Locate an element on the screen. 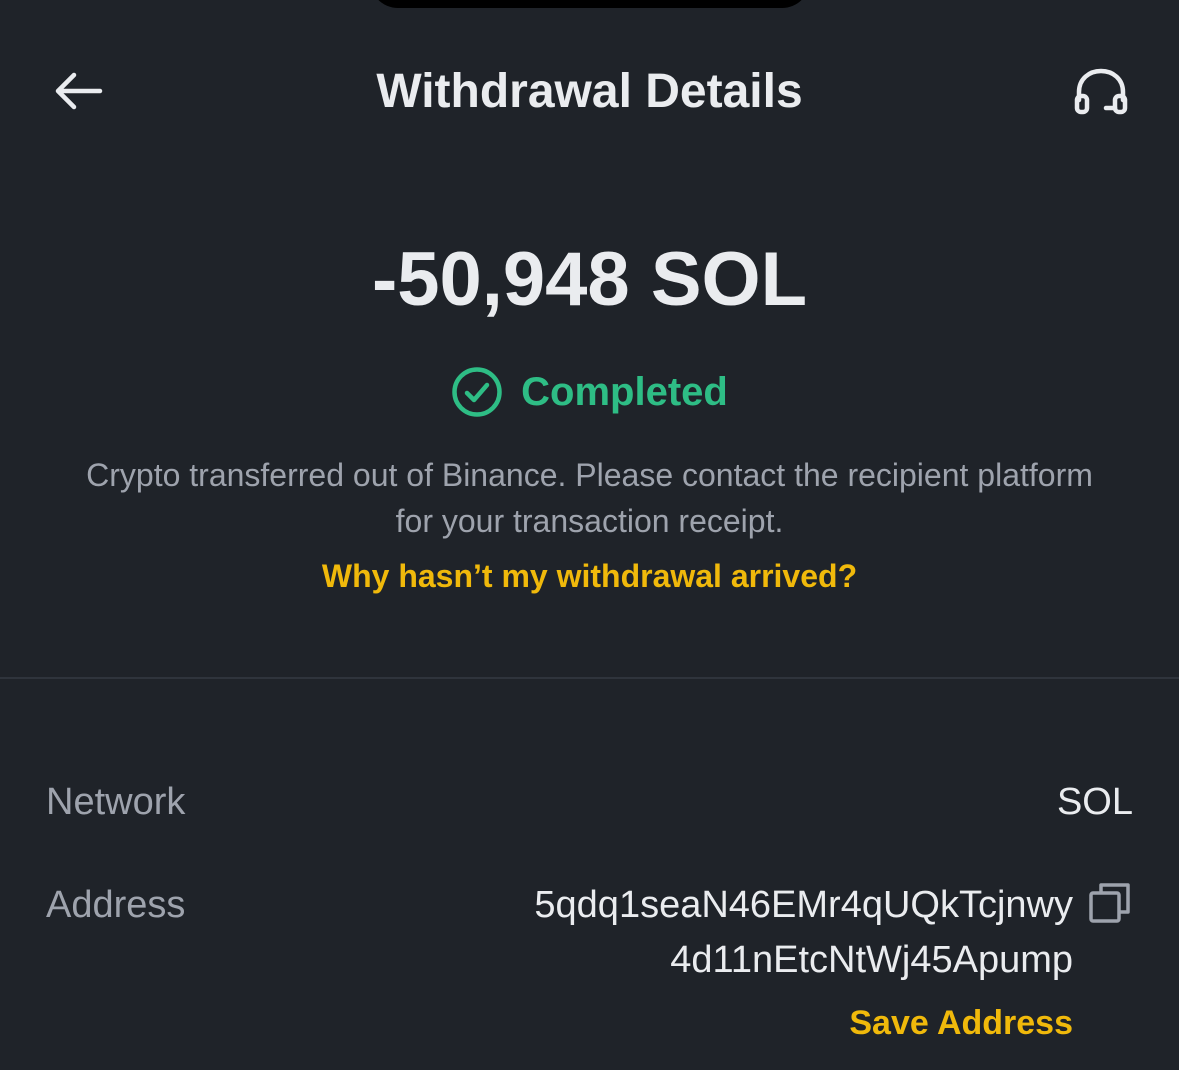  network-label: Network is located at coordinates (116, 802).